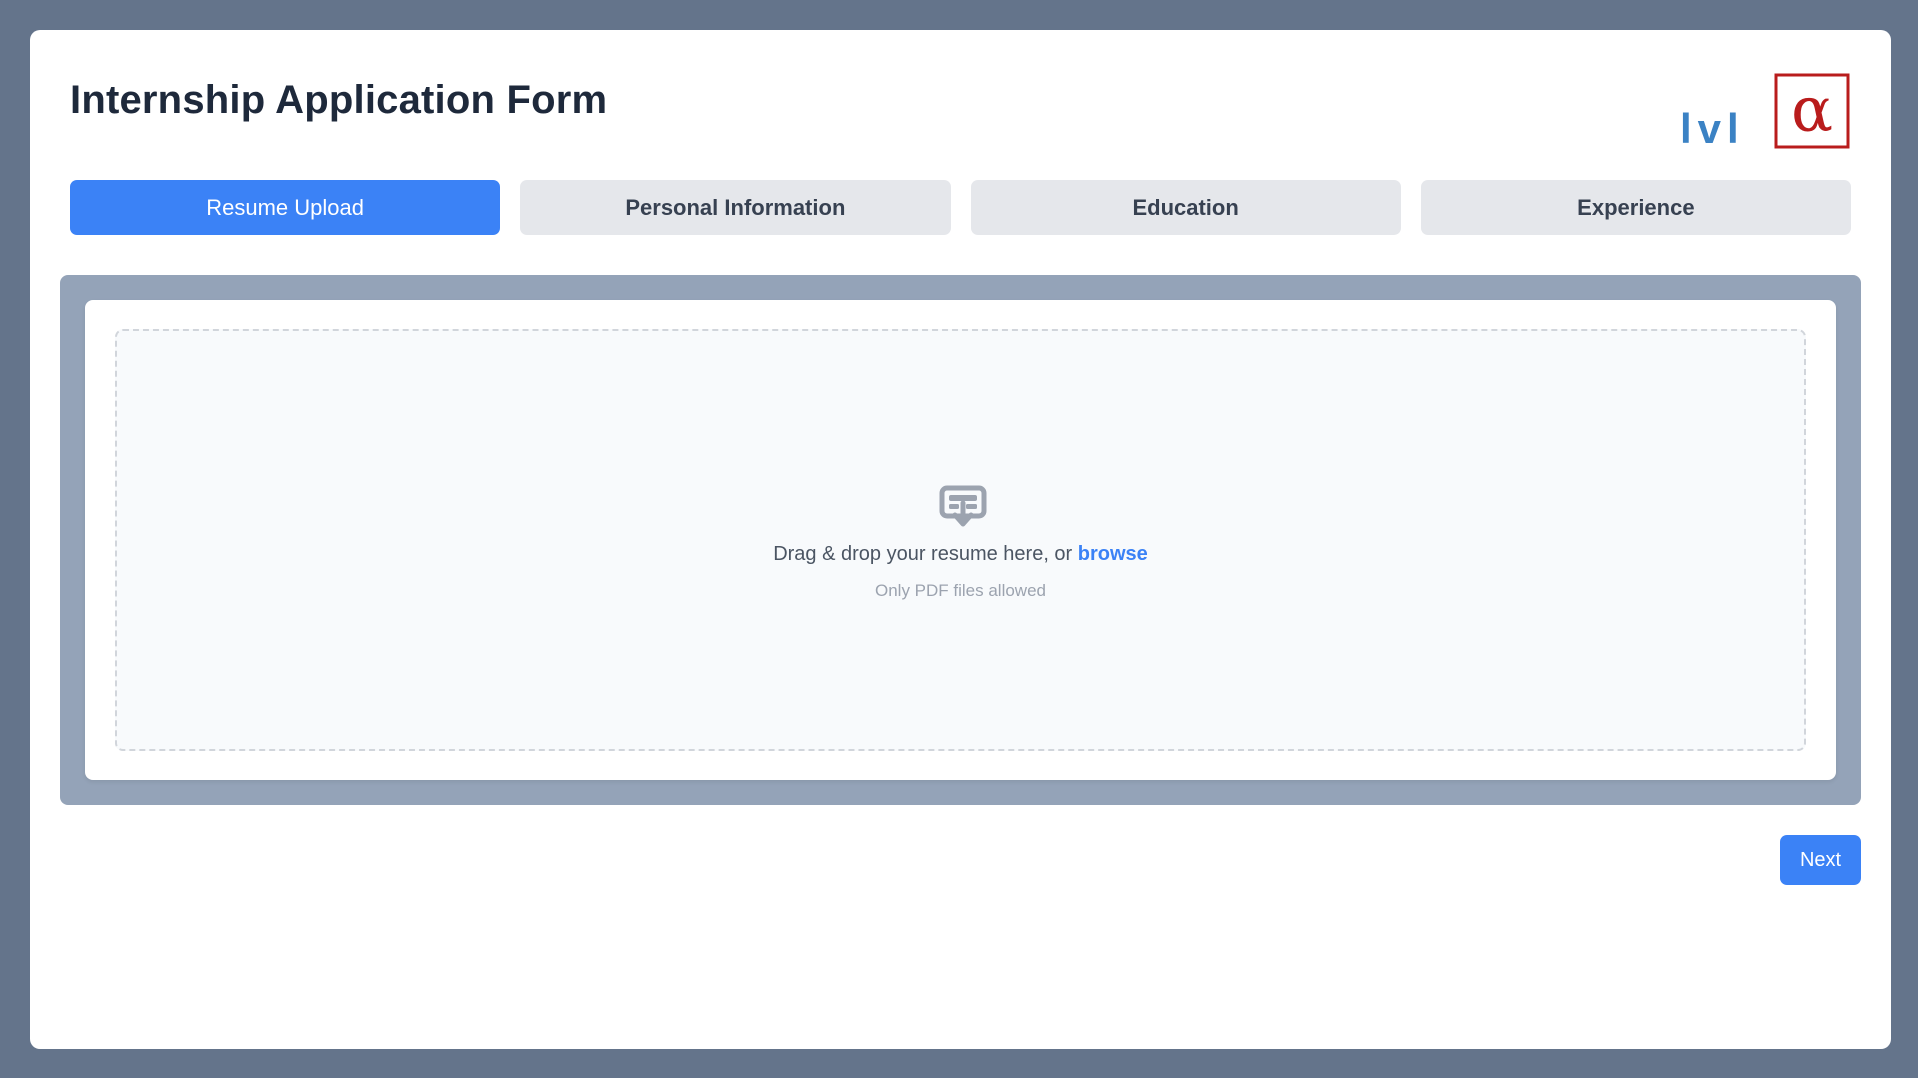 Image resolution: width=1918 pixels, height=1078 pixels. I want to click on browse-link: browse, so click(1113, 554).